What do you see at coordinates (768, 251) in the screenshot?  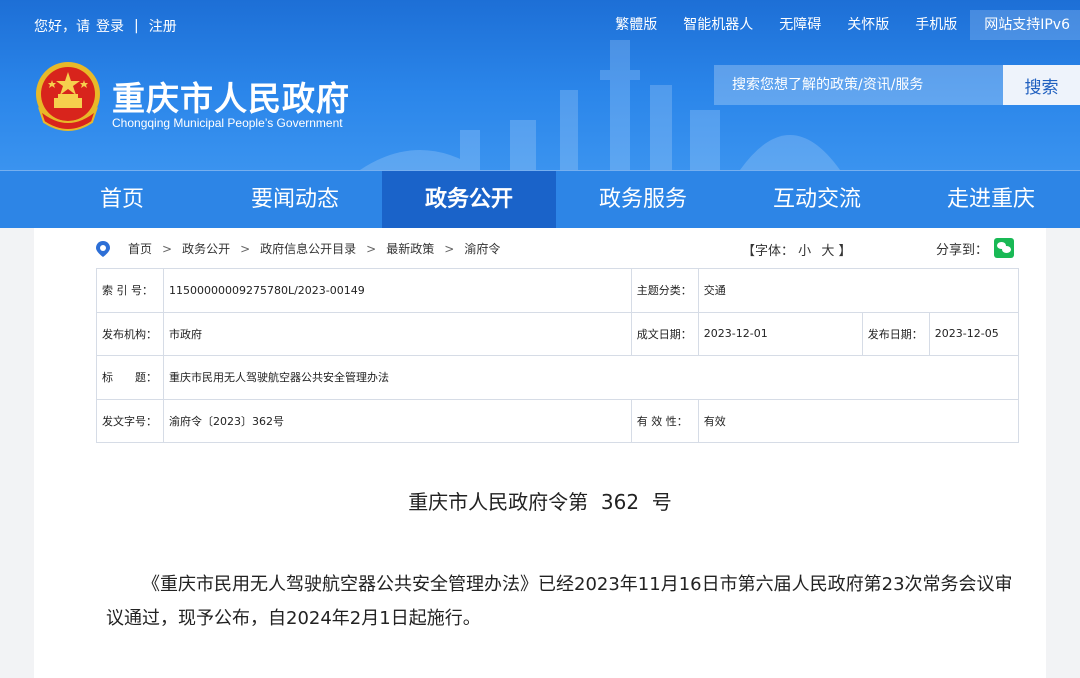 I see `font-size-label: 【字体：` at bounding box center [768, 251].